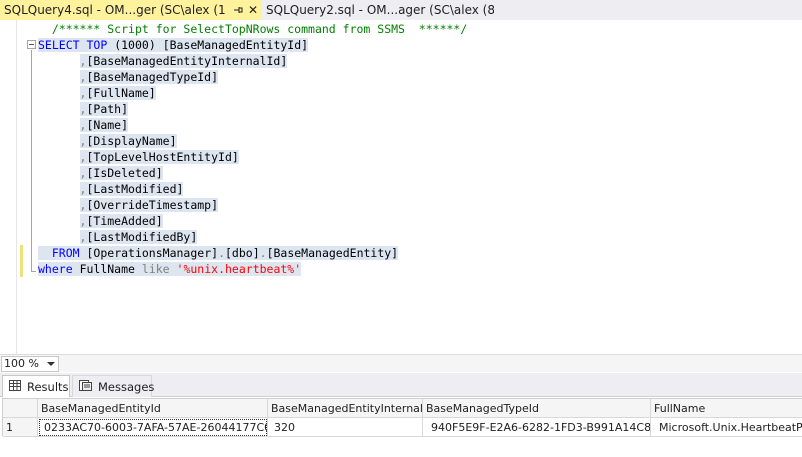 This screenshot has height=457, width=802. Describe the element at coordinates (33, 271) in the screenshot. I see `outline-end` at that location.